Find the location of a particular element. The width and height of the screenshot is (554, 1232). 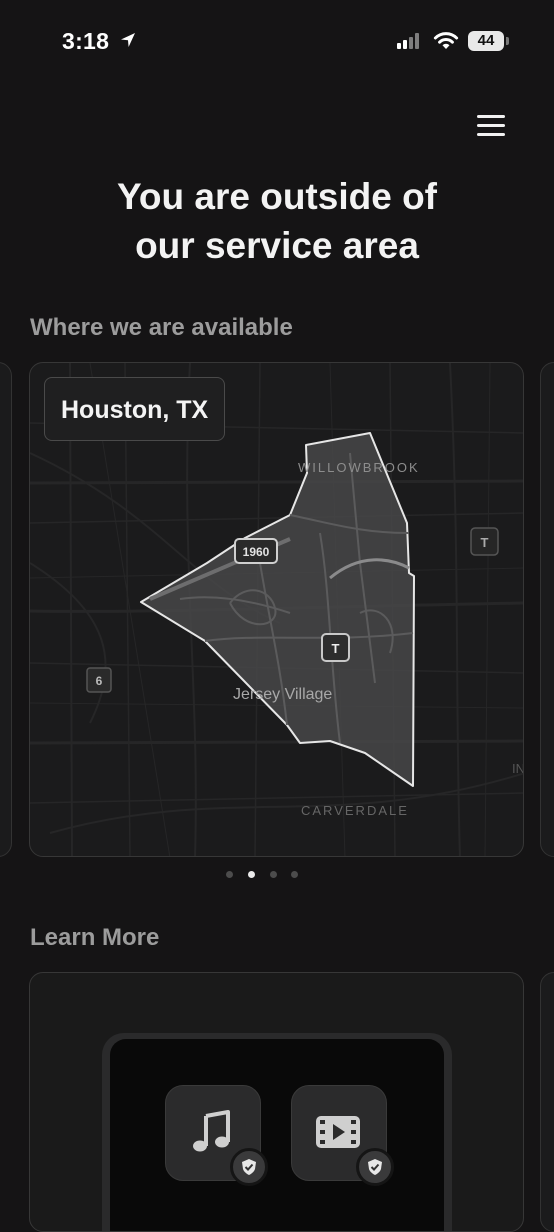

next-map-card is located at coordinates (547, 609).